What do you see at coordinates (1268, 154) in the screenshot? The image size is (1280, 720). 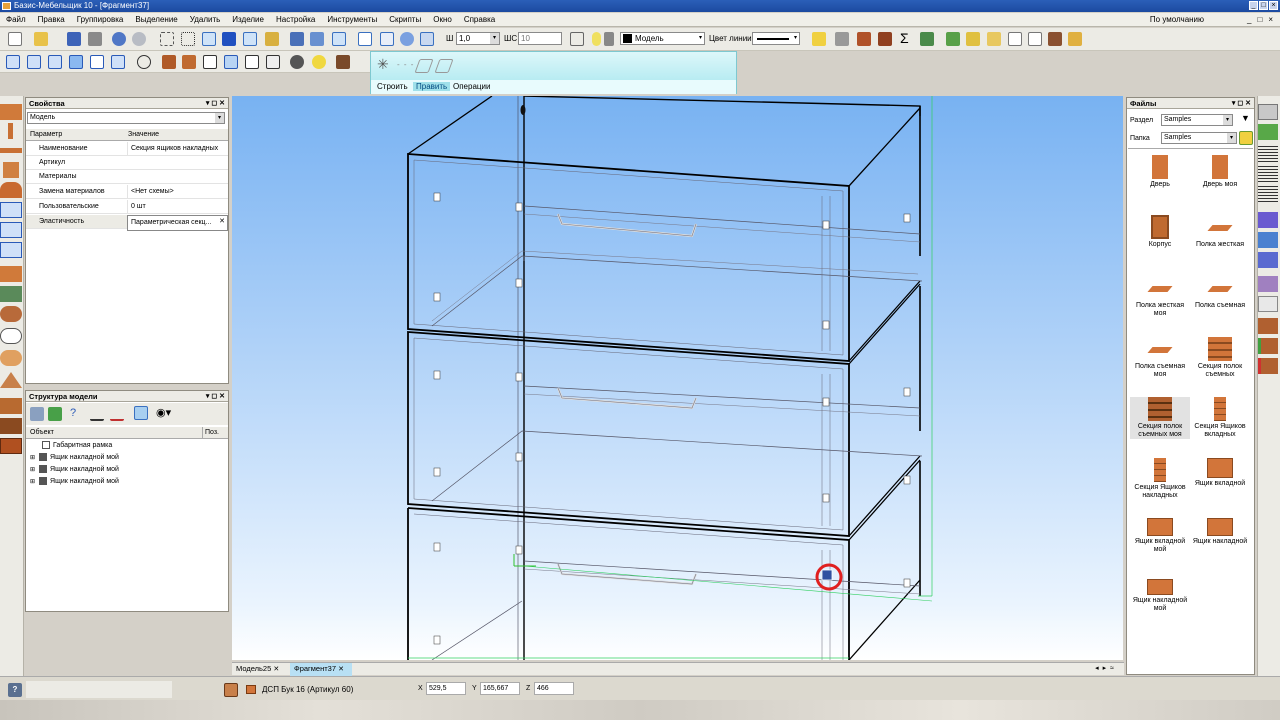 I see `list-icon` at bounding box center [1268, 154].